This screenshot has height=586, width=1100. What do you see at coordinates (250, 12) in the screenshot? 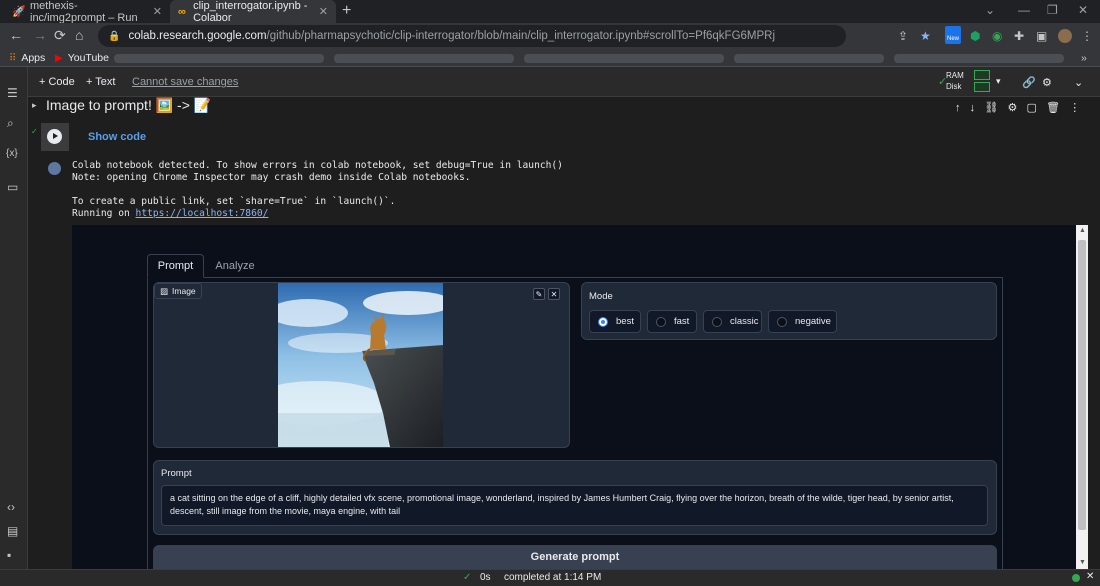
I see `tab-title: clip_interrogator.ipynb - Colabor` at bounding box center [250, 12].